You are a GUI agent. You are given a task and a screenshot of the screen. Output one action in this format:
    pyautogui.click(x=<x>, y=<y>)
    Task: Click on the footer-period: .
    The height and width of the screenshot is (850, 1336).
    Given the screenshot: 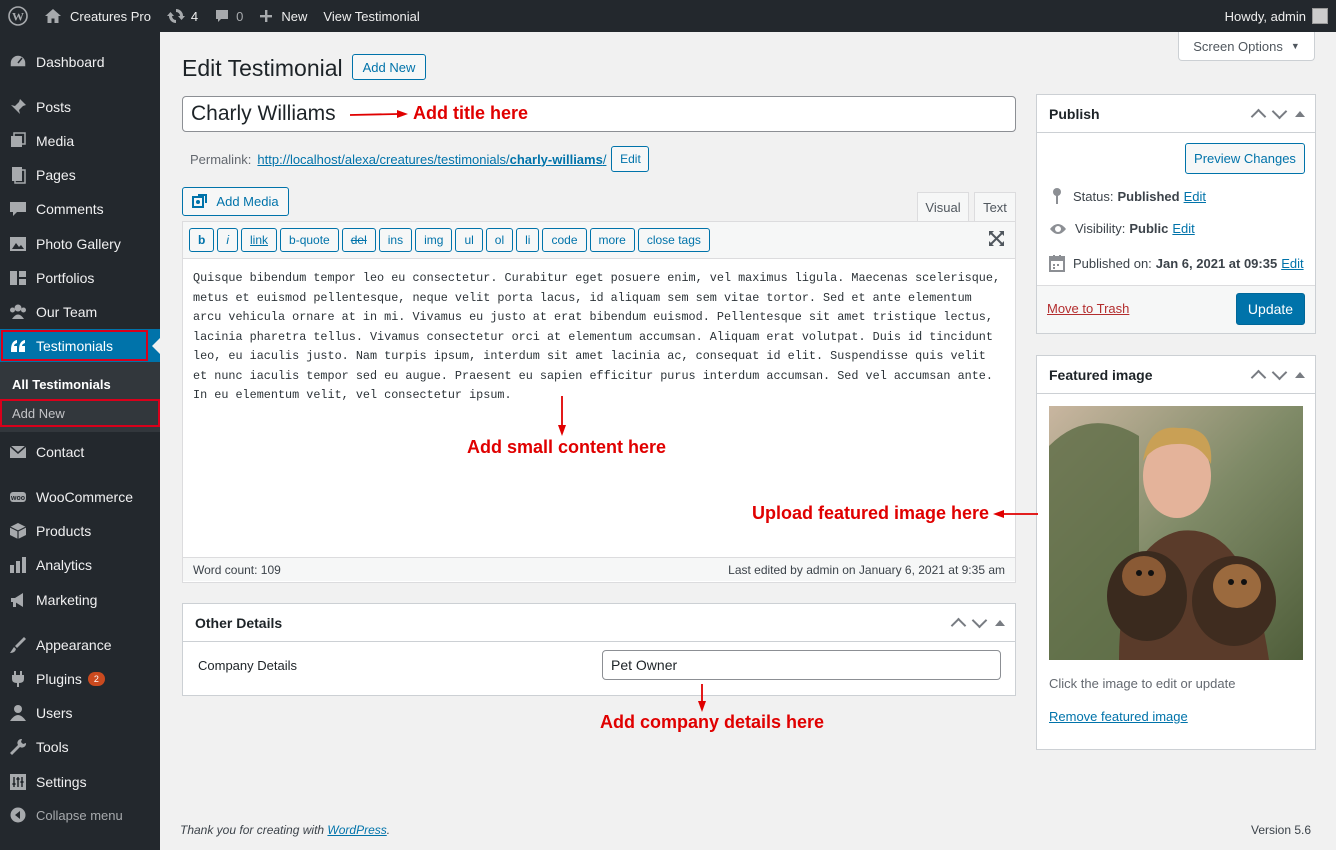 What is the action you would take?
    pyautogui.click(x=388, y=830)
    